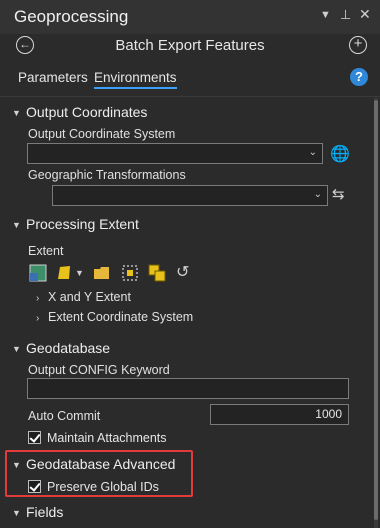 The image size is (380, 528). Describe the element at coordinates (365, 14) in the screenshot. I see `close-icon: ✕` at that location.